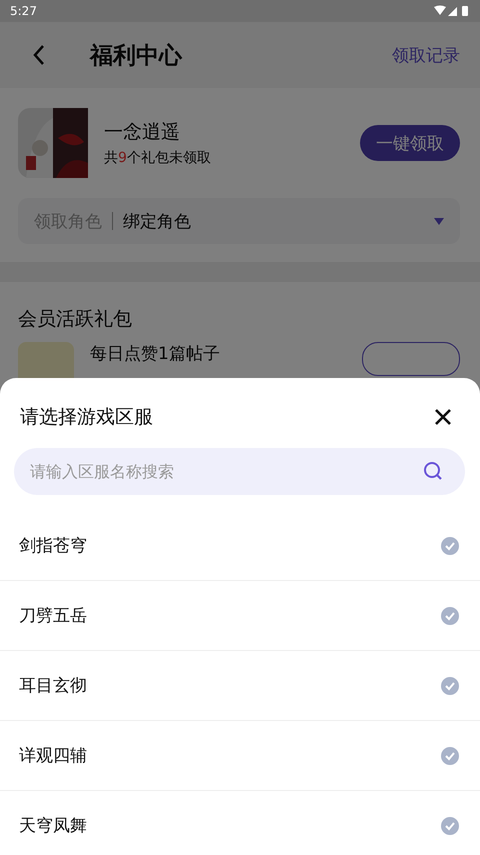 The width and height of the screenshot is (480, 855). I want to click on server-item: 剑指苍穹, so click(240, 546).